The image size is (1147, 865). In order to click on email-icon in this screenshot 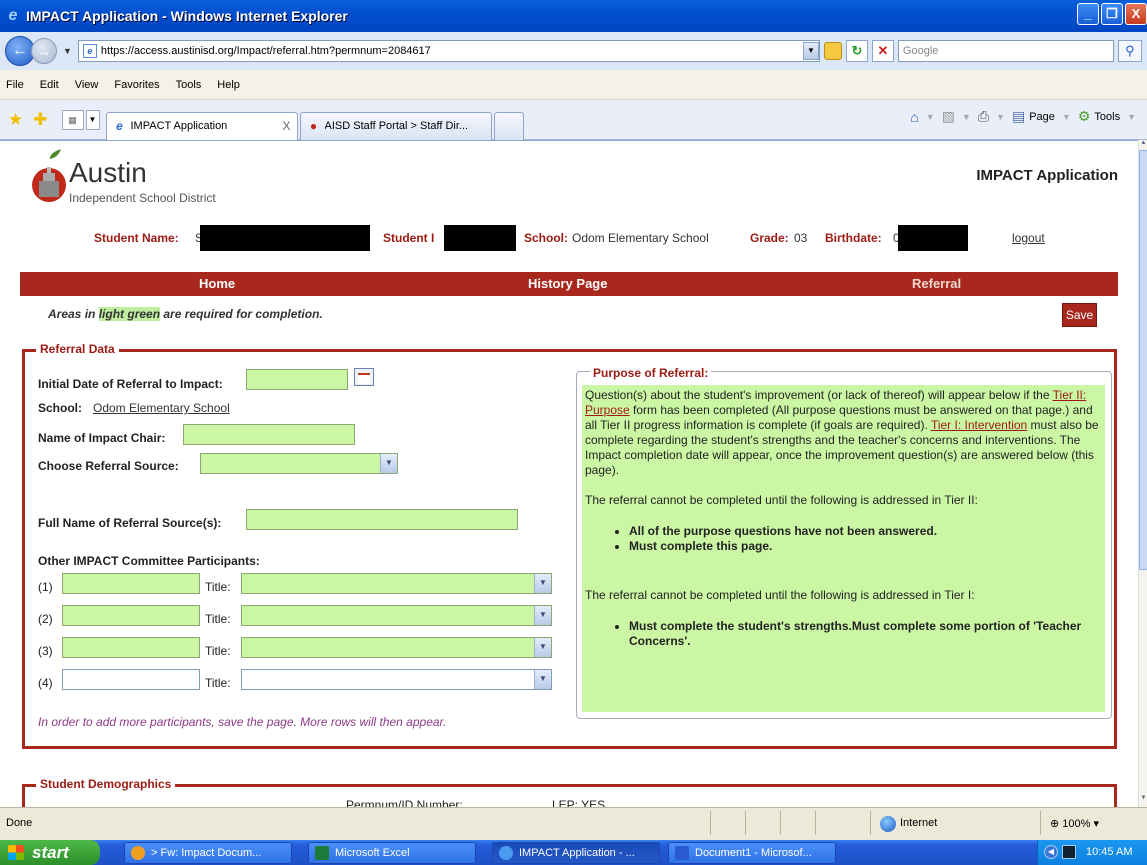, I will do `click(138, 853)`.